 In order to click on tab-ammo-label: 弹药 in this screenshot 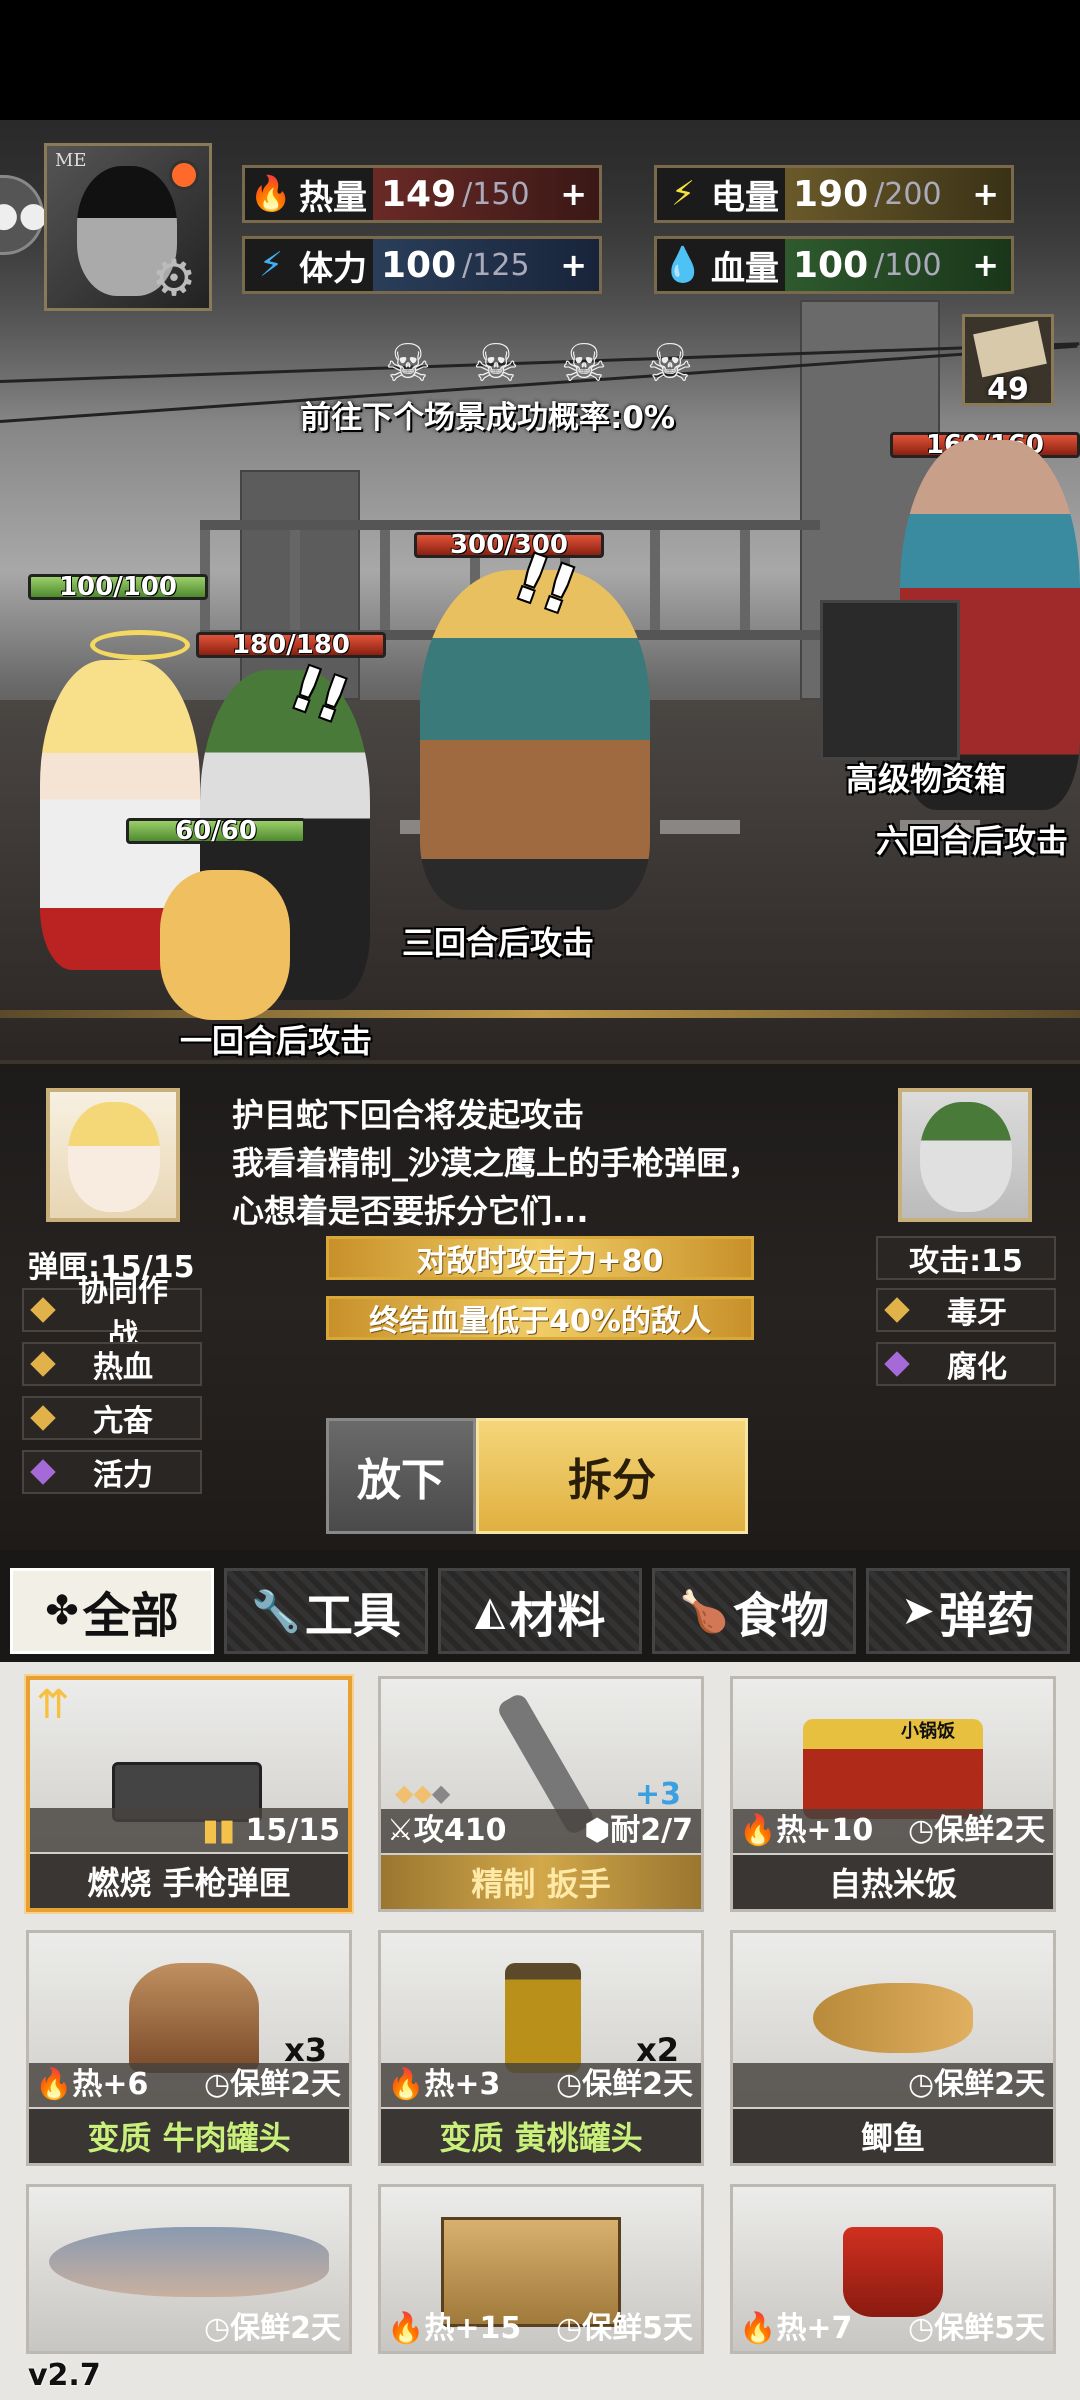, I will do `click(986, 1616)`.